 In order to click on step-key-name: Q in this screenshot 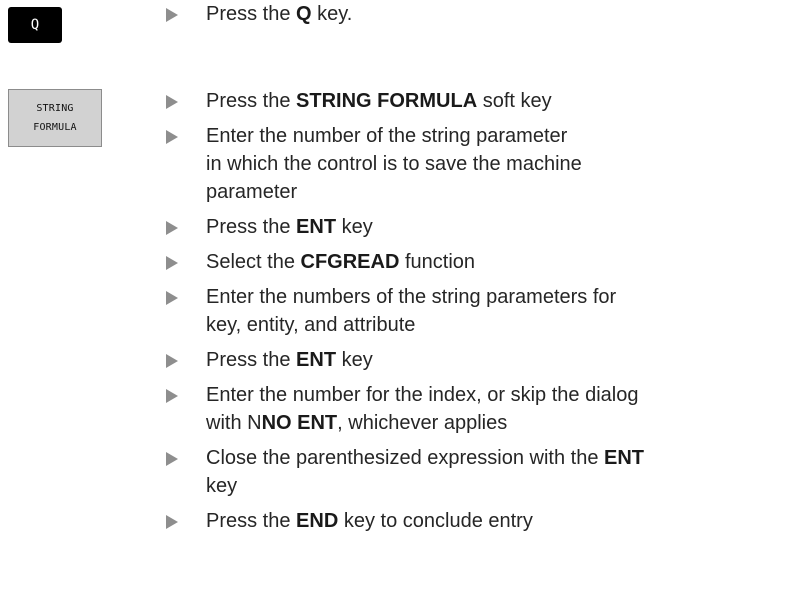, I will do `click(304, 14)`.